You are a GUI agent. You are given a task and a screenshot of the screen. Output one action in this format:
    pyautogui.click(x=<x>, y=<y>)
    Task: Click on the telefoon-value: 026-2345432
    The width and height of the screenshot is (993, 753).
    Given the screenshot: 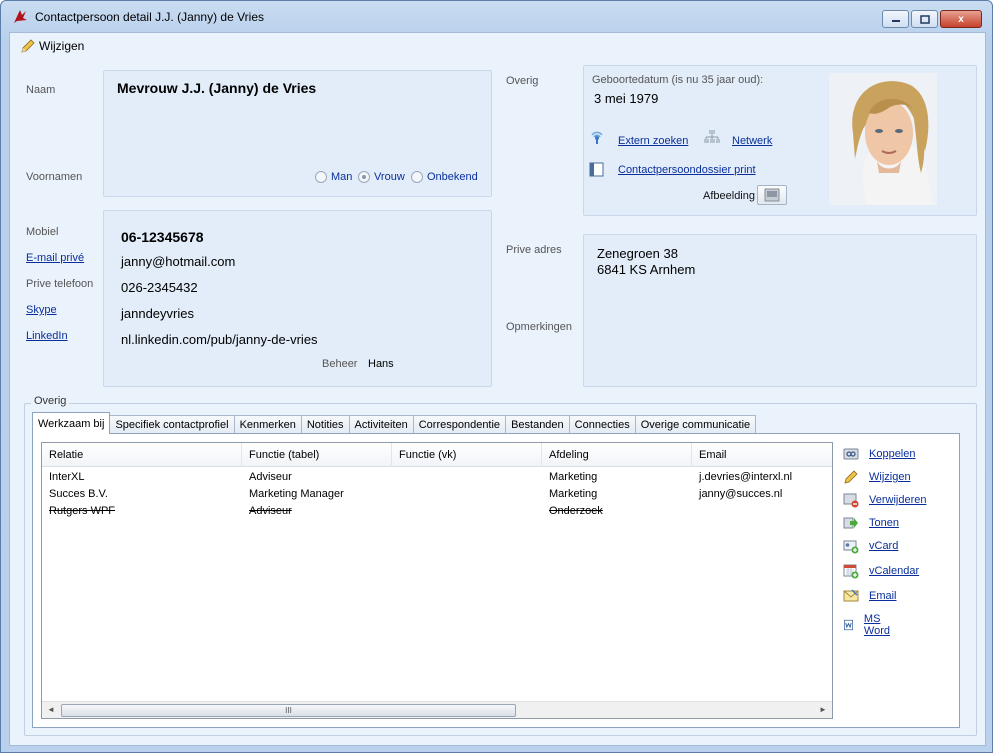 What is the action you would take?
    pyautogui.click(x=159, y=287)
    